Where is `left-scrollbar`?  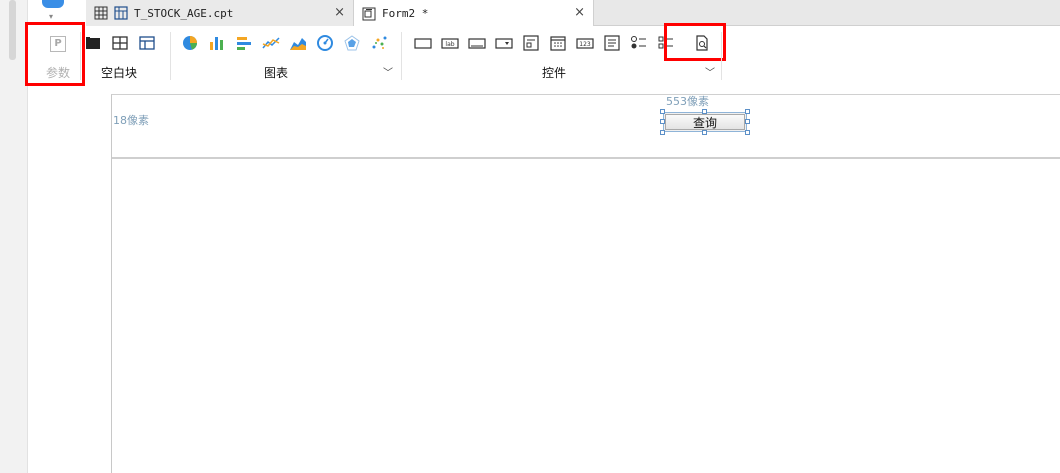
left-scrollbar is located at coordinates (12, 30).